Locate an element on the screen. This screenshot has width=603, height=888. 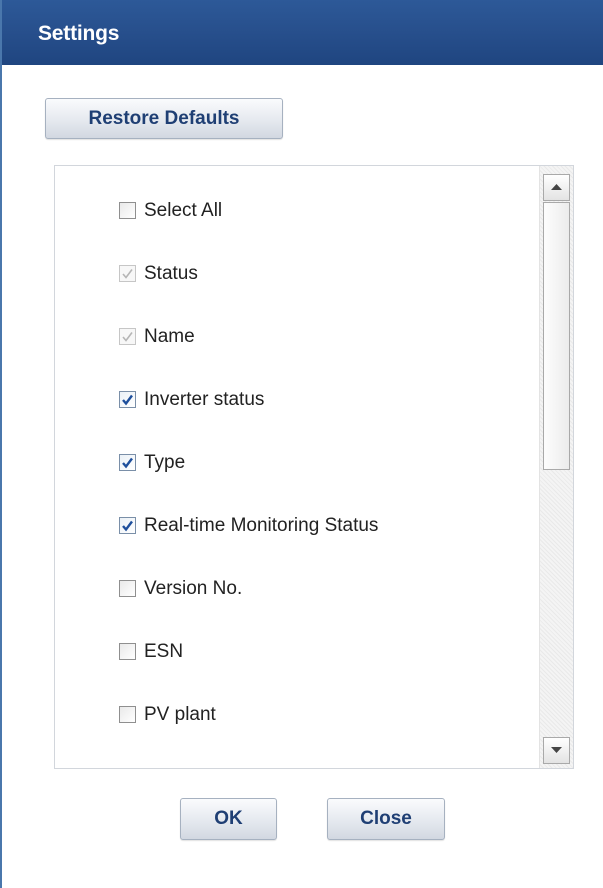
list-item-label: Address is located at coordinates (179, 766).